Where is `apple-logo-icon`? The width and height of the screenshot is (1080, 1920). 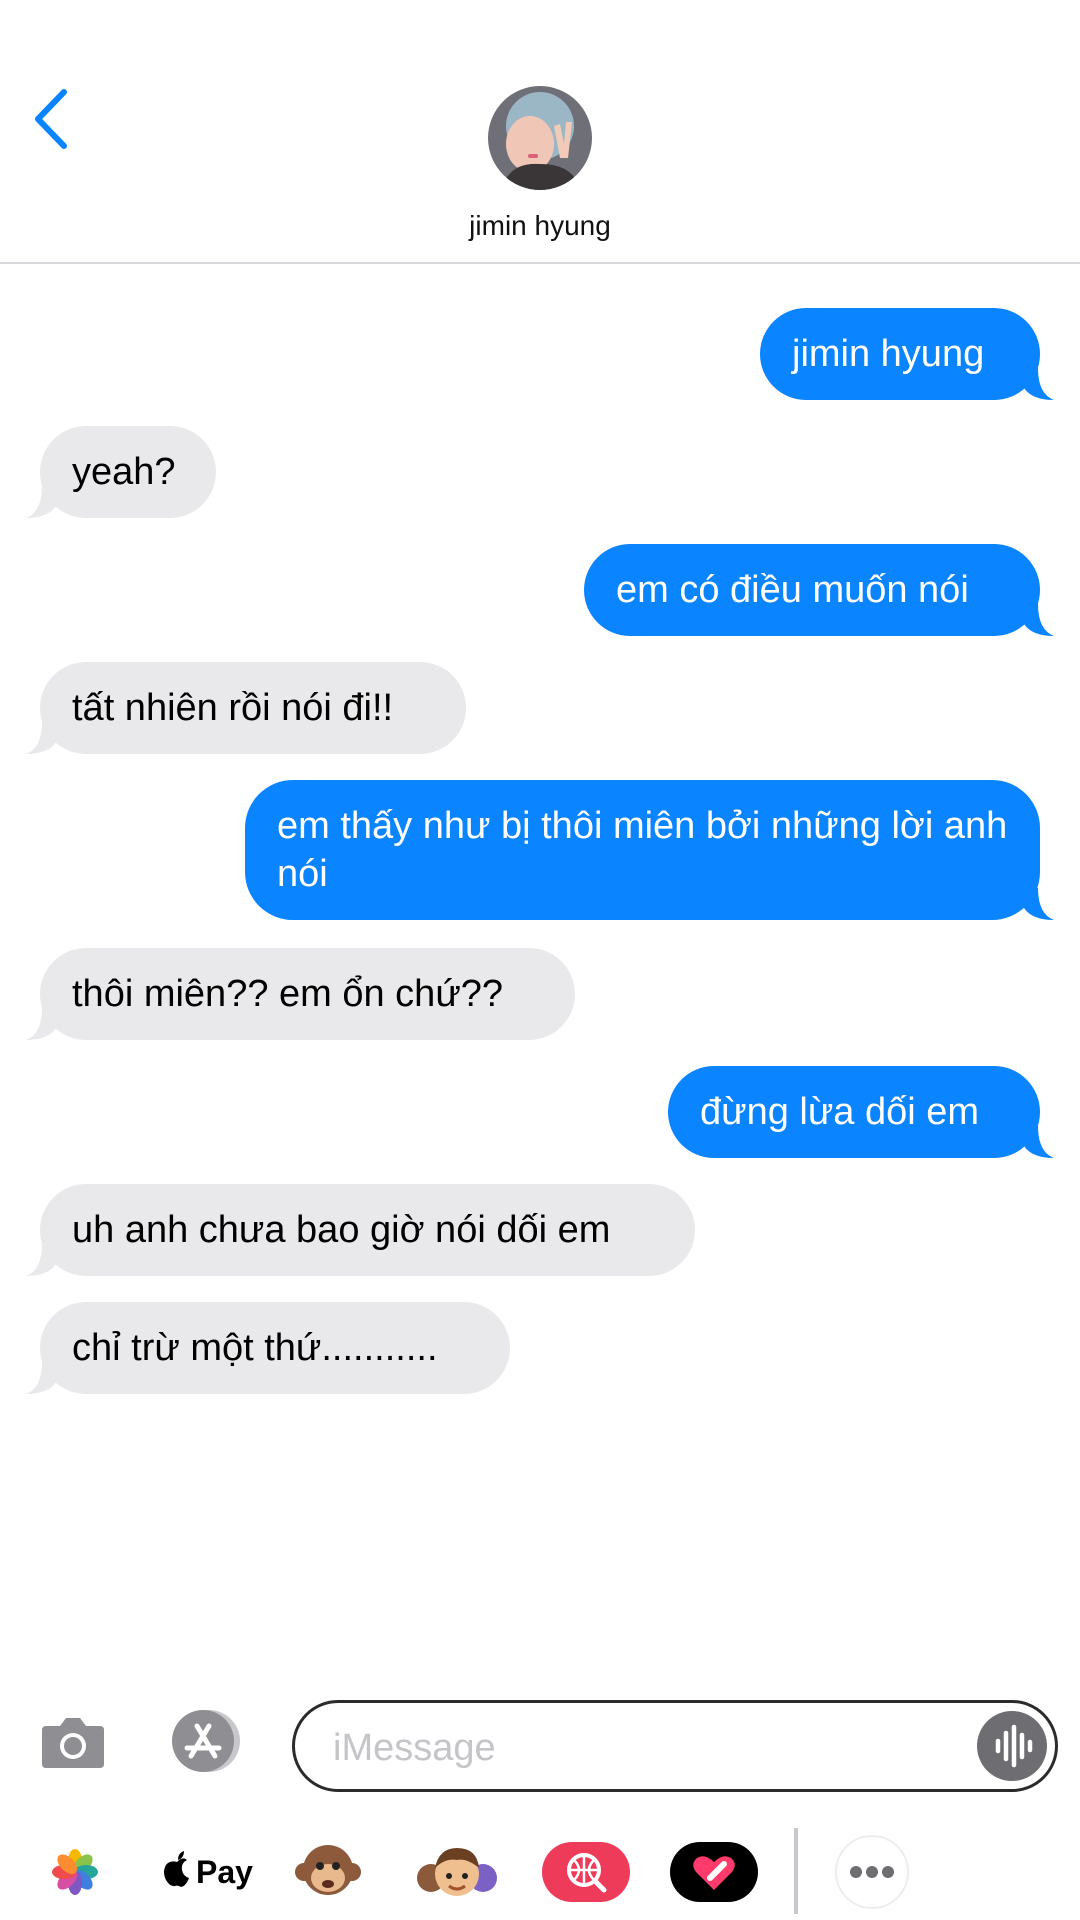 apple-logo-icon is located at coordinates (176, 1869).